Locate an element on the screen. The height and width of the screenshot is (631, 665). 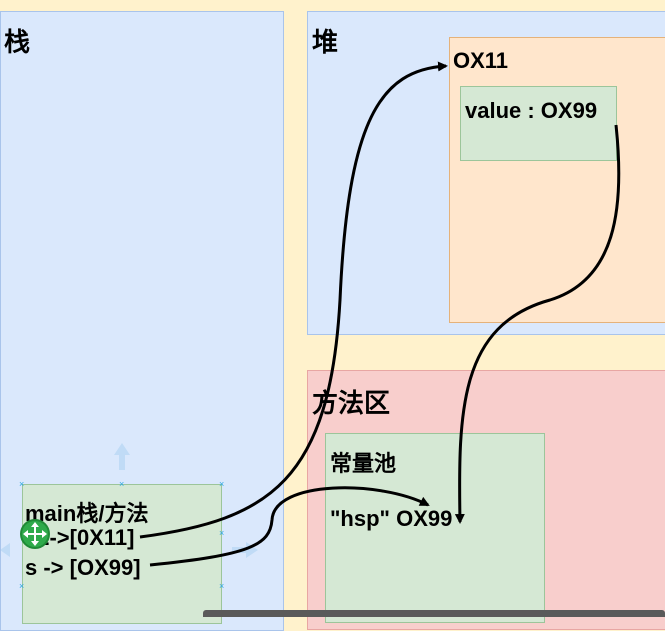
bottom-scrollbar is located at coordinates (434, 613).